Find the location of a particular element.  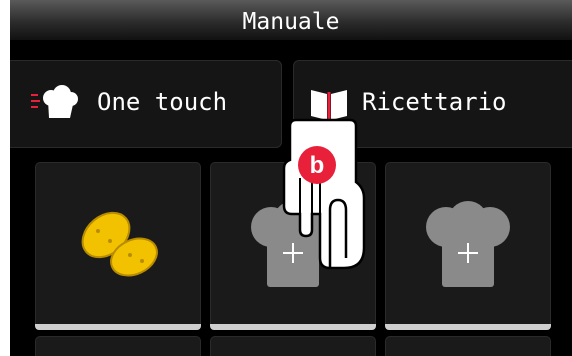

tab-ricettario-label: Ricettario is located at coordinates (434, 102).